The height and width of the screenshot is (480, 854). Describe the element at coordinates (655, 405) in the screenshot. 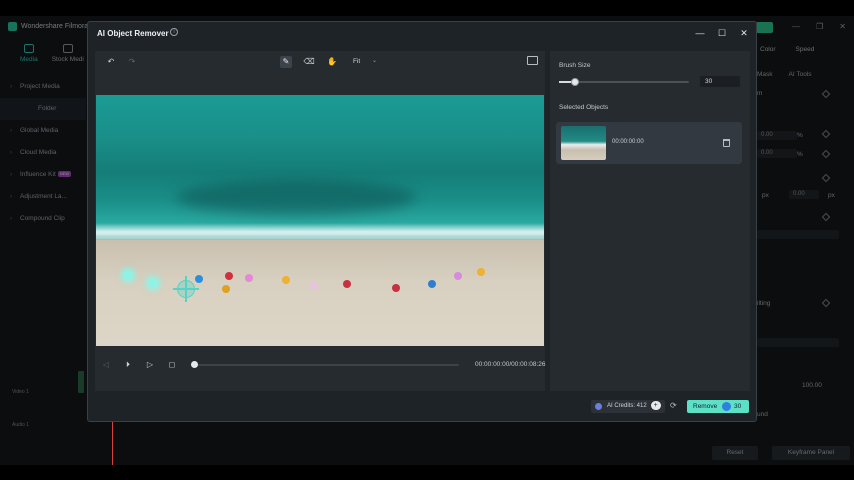

I see `add-credits-icon: +` at that location.